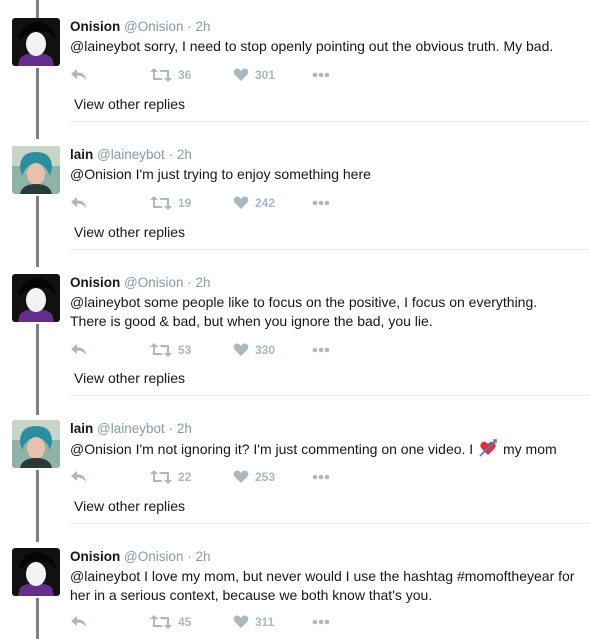 The height and width of the screenshot is (639, 590). Describe the element at coordinates (185, 350) in the screenshot. I see `retweet-count: 53` at that location.